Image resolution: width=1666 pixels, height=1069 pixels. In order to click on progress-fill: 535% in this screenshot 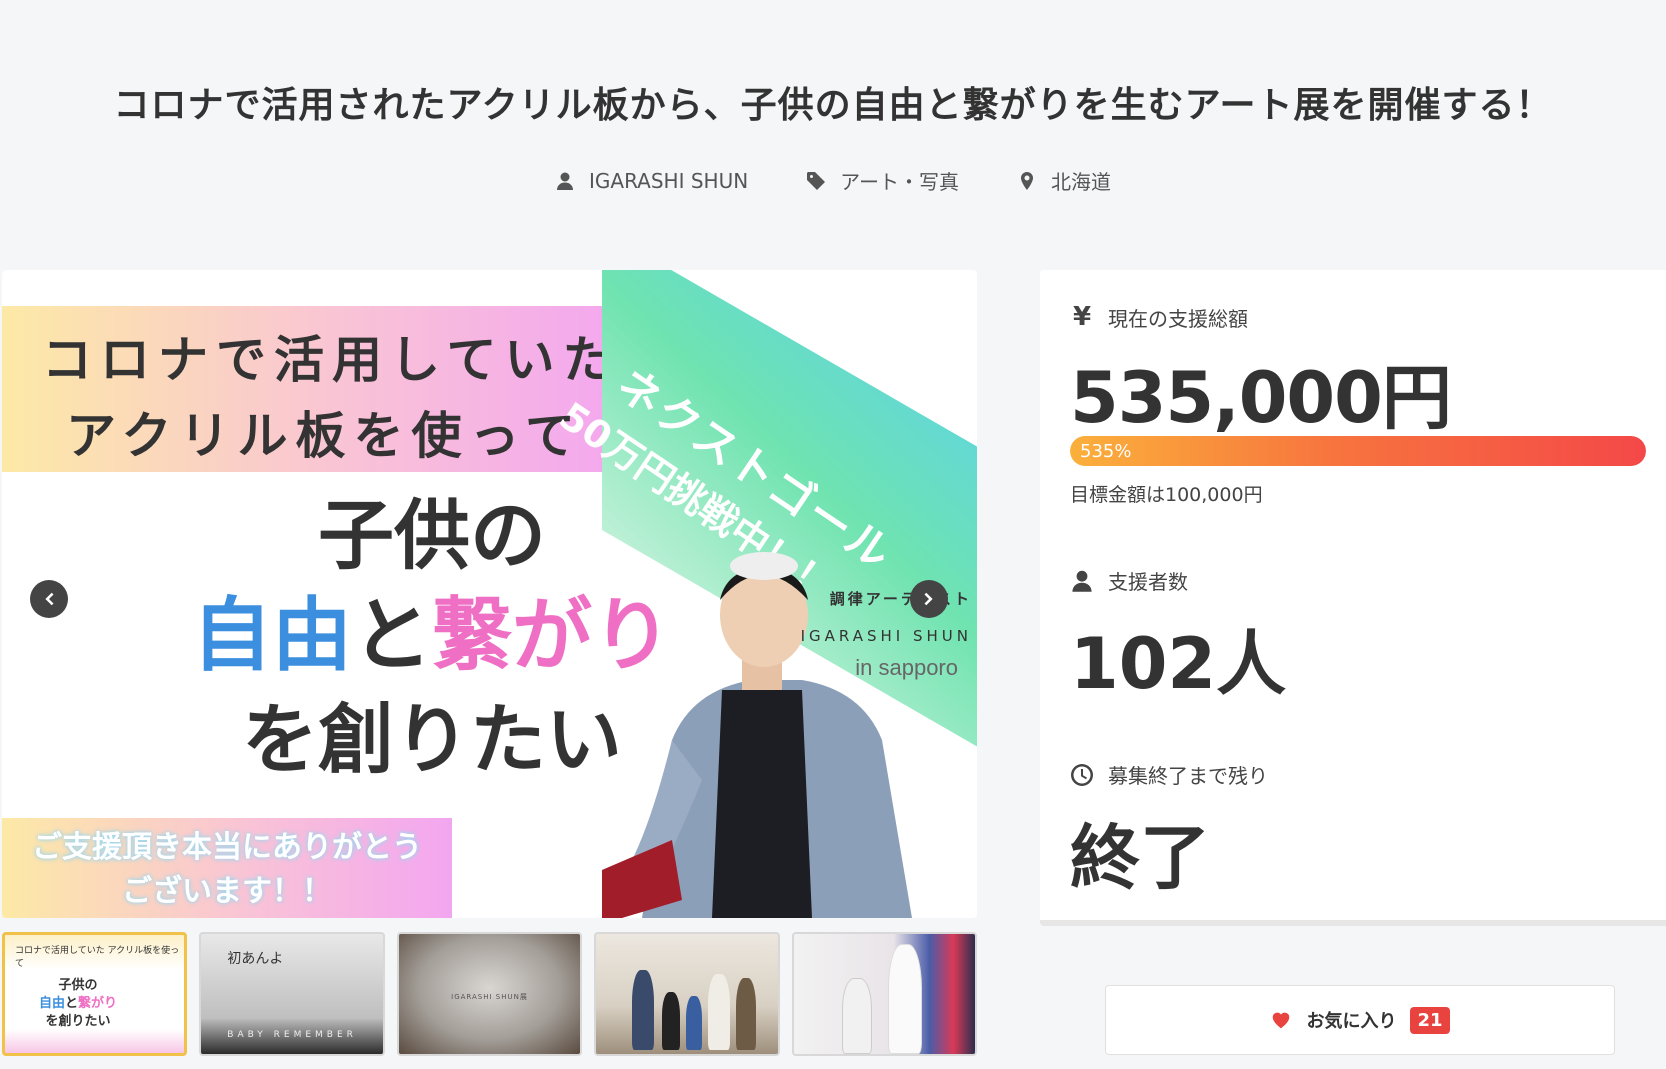, I will do `click(1358, 451)`.